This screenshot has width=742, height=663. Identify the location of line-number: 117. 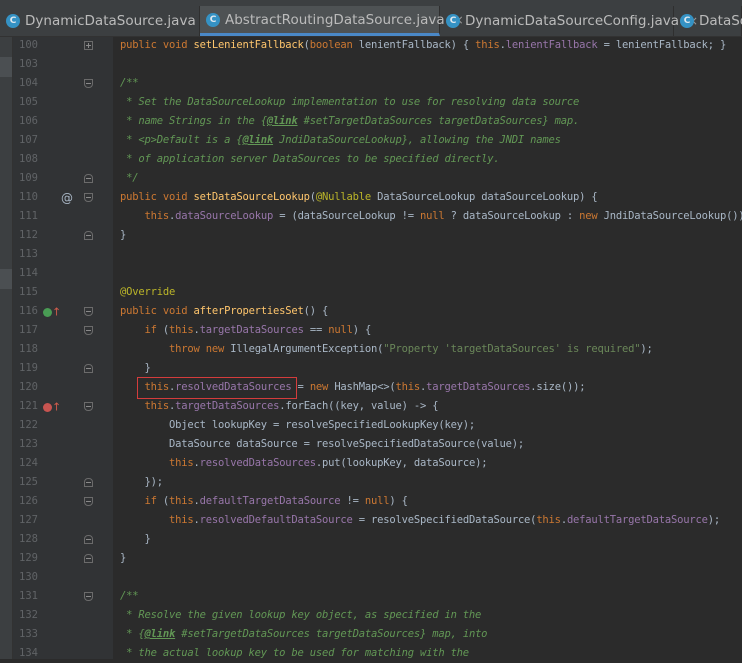
(25, 330).